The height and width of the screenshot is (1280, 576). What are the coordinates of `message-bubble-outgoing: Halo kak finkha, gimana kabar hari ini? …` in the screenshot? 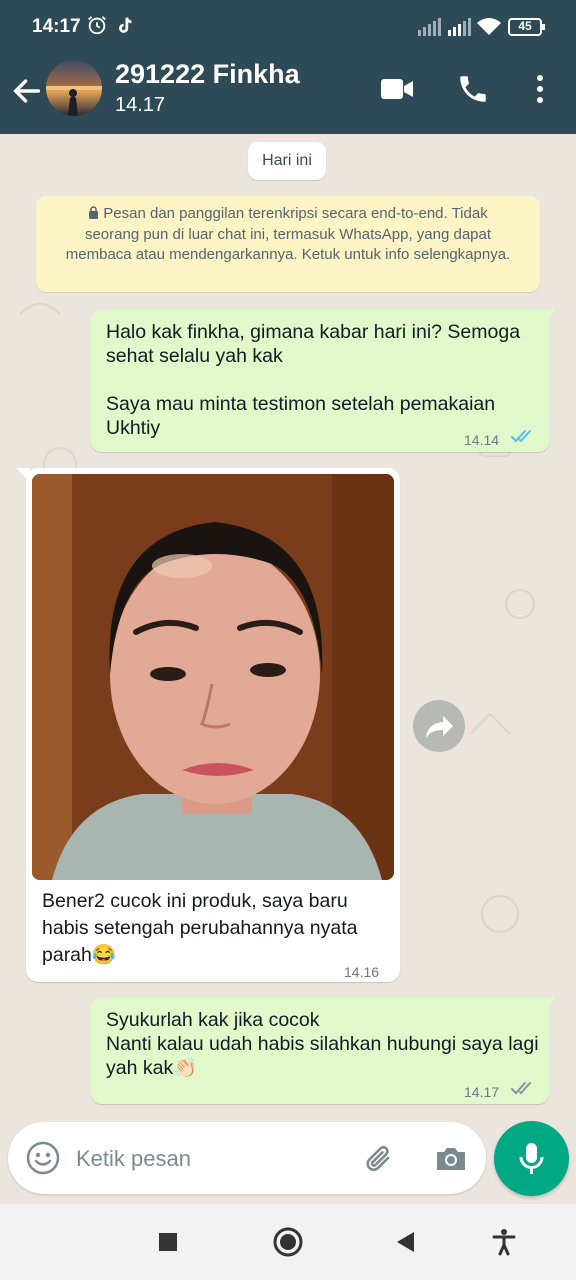 It's located at (323, 381).